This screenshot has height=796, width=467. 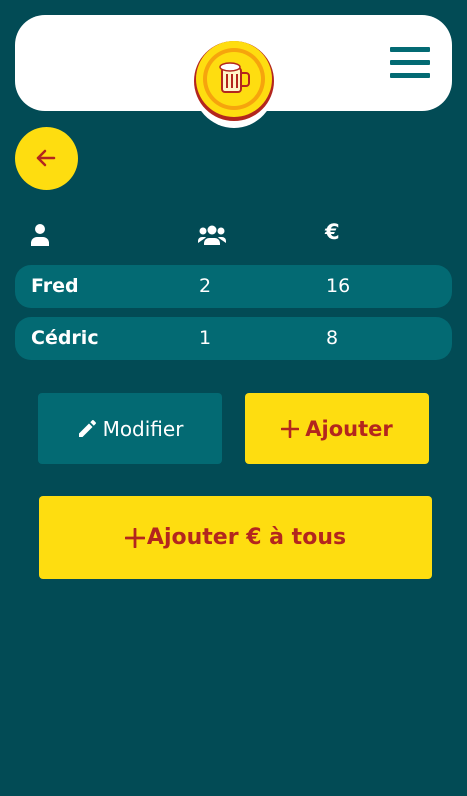 What do you see at coordinates (65, 338) in the screenshot?
I see `participant-name: Cédric` at bounding box center [65, 338].